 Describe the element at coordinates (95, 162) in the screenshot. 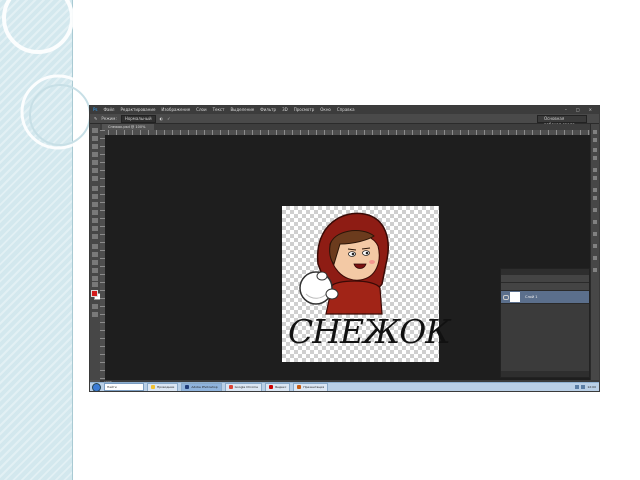

I see `crop-tool-icon` at that location.